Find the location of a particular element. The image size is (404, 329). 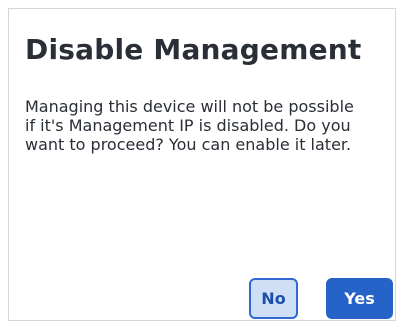

yes-button: Yes is located at coordinates (359, 298).